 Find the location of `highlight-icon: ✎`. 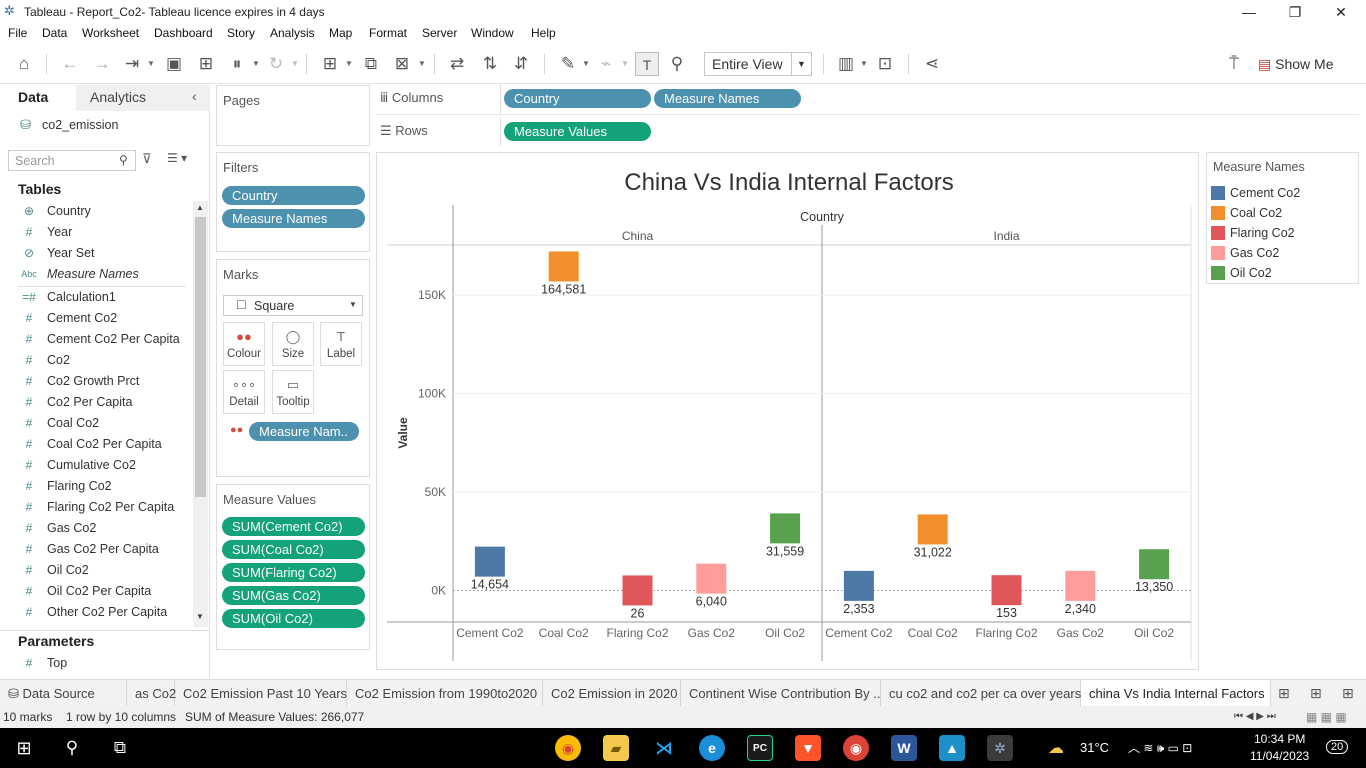

highlight-icon: ✎ is located at coordinates (568, 64).